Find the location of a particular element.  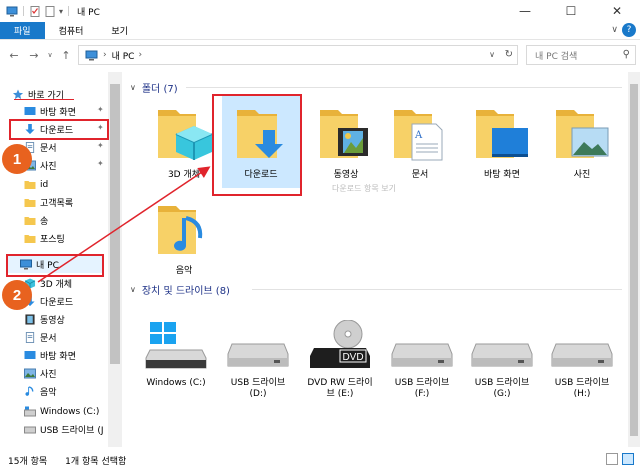

devices-group-header: ∨ 장치 및 드라이브 (8) is located at coordinates (180, 289).